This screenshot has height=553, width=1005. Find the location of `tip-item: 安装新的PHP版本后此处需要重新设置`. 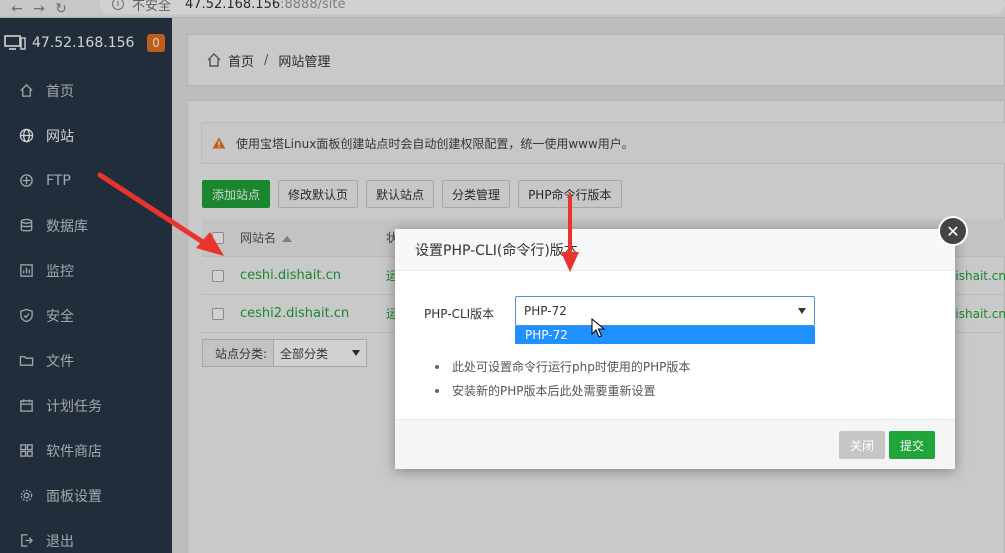

tip-item: 安装新的PHP版本后此处需要重新设置 is located at coordinates (562, 391).